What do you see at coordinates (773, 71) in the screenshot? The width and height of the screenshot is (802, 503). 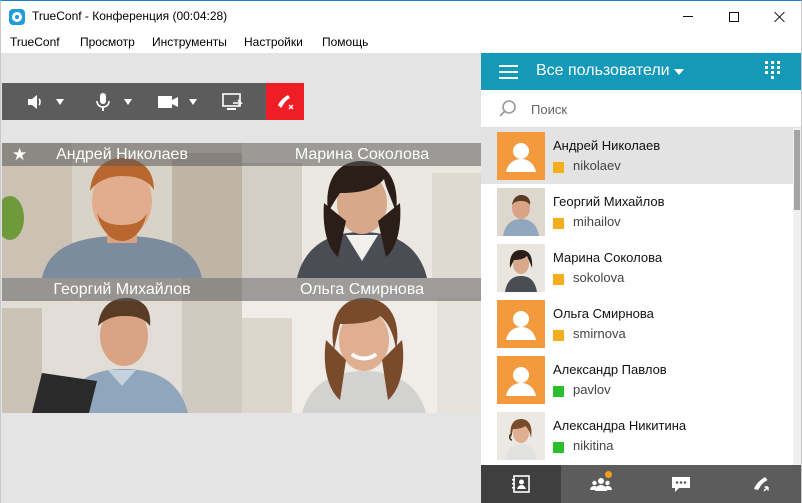 I see `dialpad-icon` at bounding box center [773, 71].